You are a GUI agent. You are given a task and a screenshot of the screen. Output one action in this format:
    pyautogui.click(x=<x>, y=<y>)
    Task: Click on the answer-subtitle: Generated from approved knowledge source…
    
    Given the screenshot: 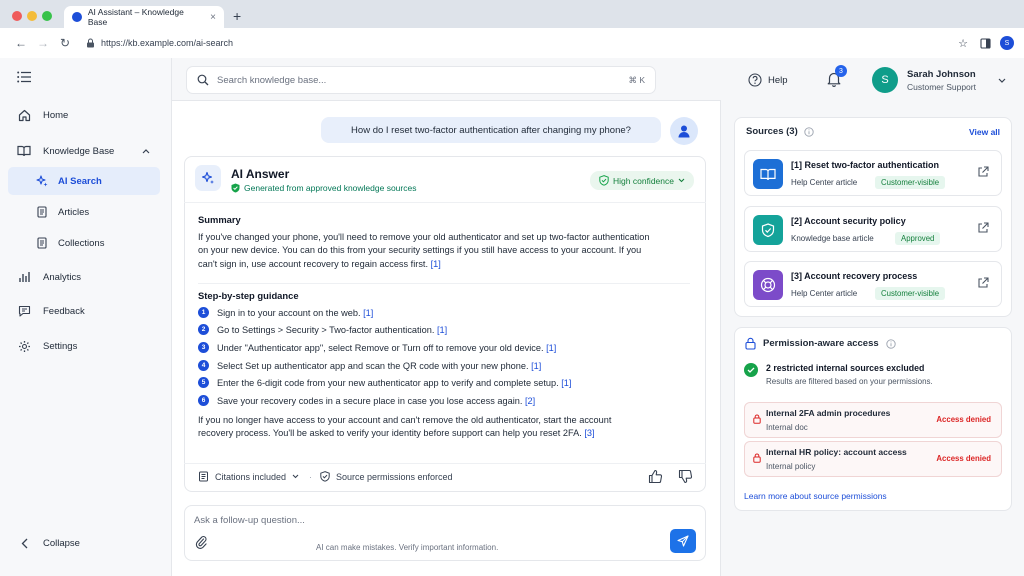 What is the action you would take?
    pyautogui.click(x=323, y=188)
    